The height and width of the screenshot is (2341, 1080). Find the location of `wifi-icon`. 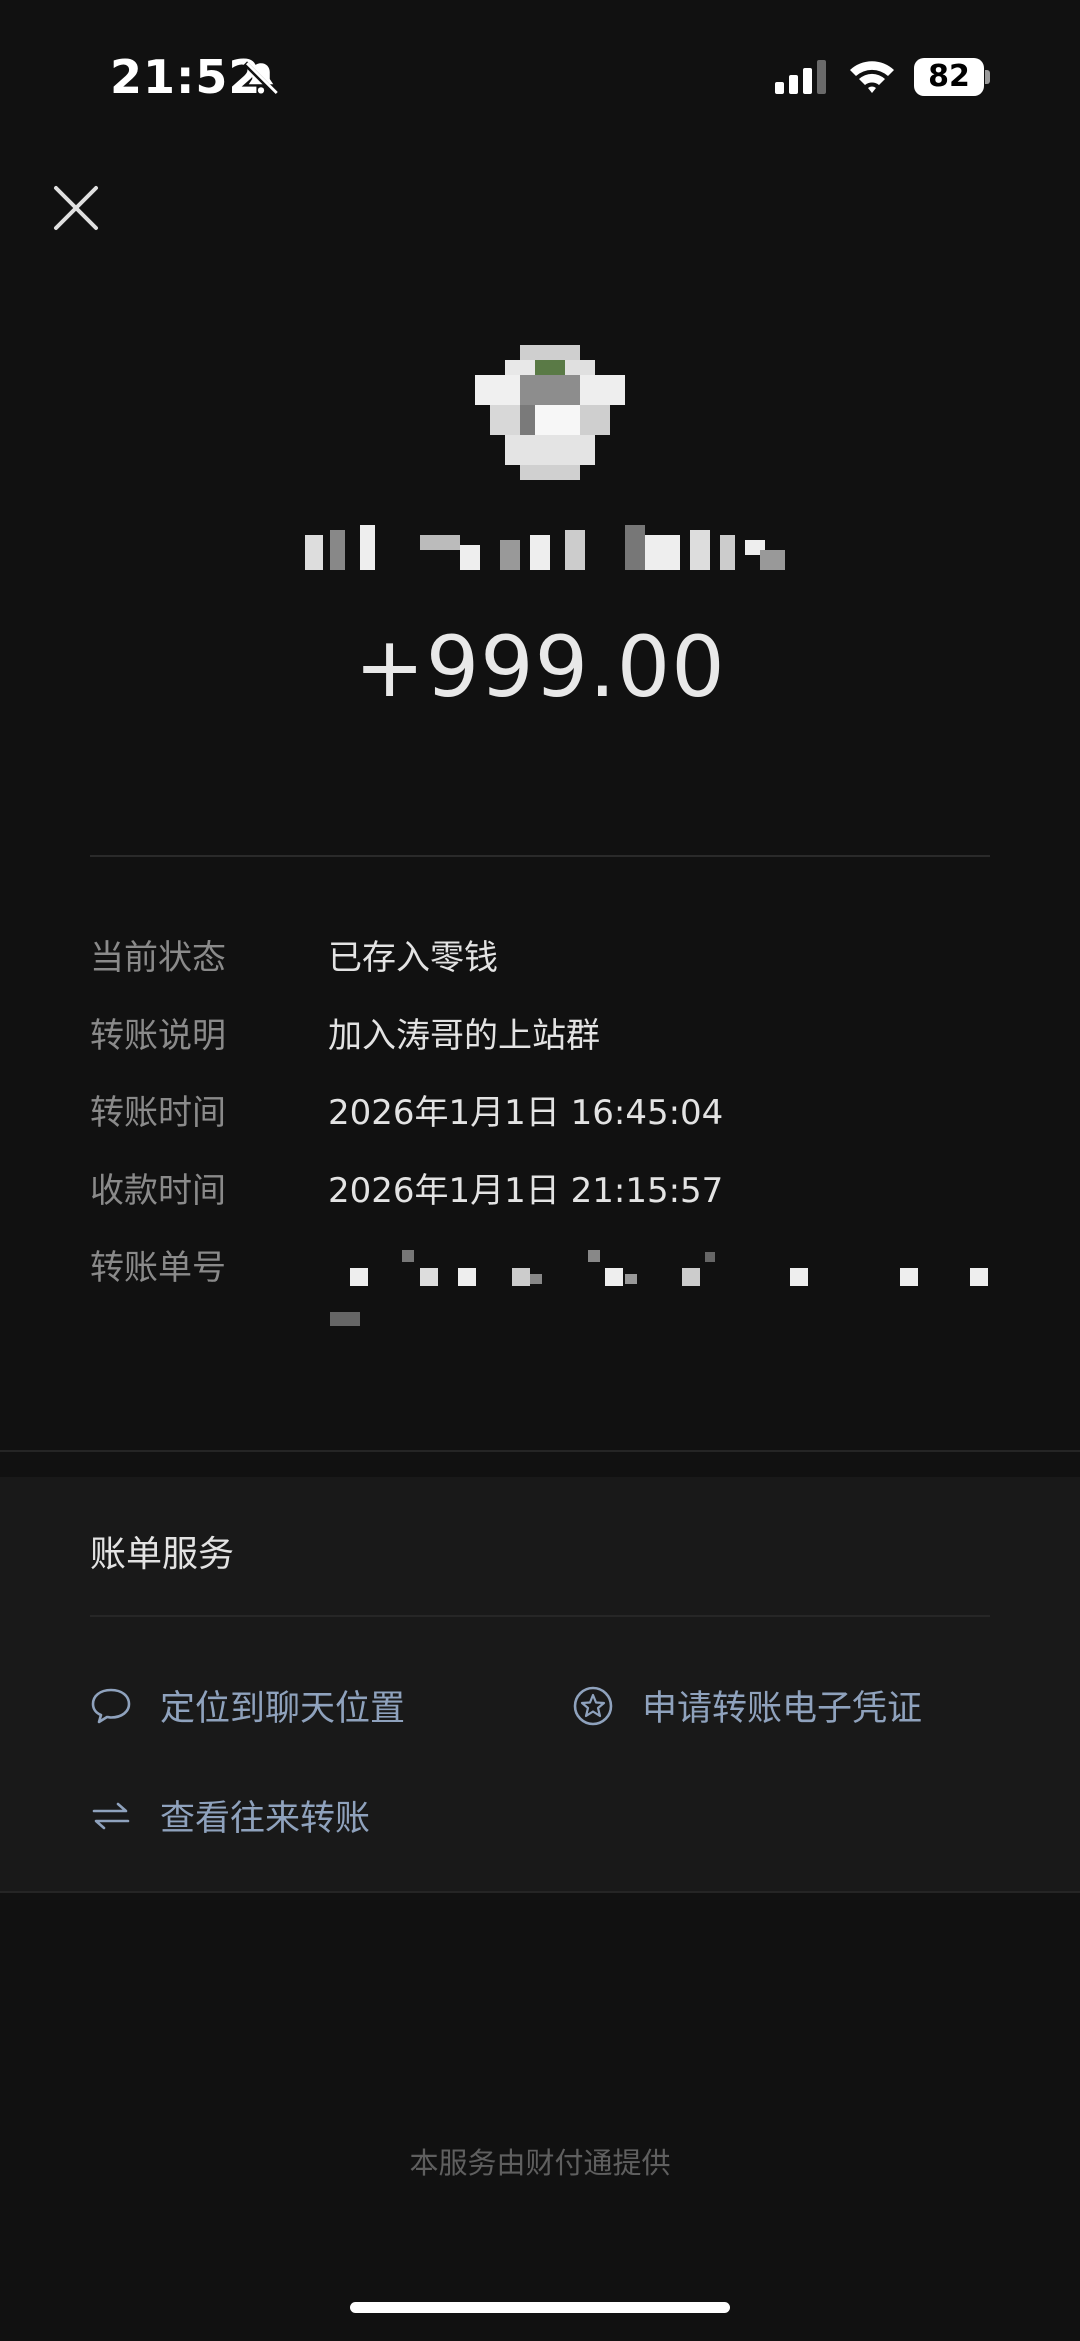

wifi-icon is located at coordinates (872, 79).